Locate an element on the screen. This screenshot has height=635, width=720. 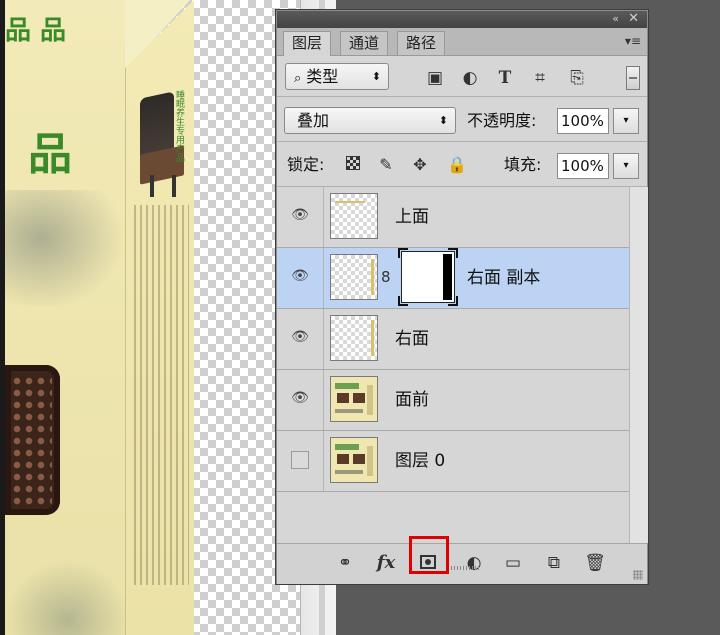
layer-row: 图层 0 is located at coordinates (453, 461).